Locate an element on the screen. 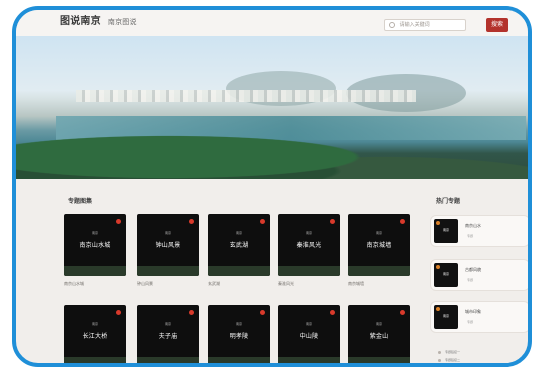  thumb-caption-title: 钟山风景 is located at coordinates (168, 245).